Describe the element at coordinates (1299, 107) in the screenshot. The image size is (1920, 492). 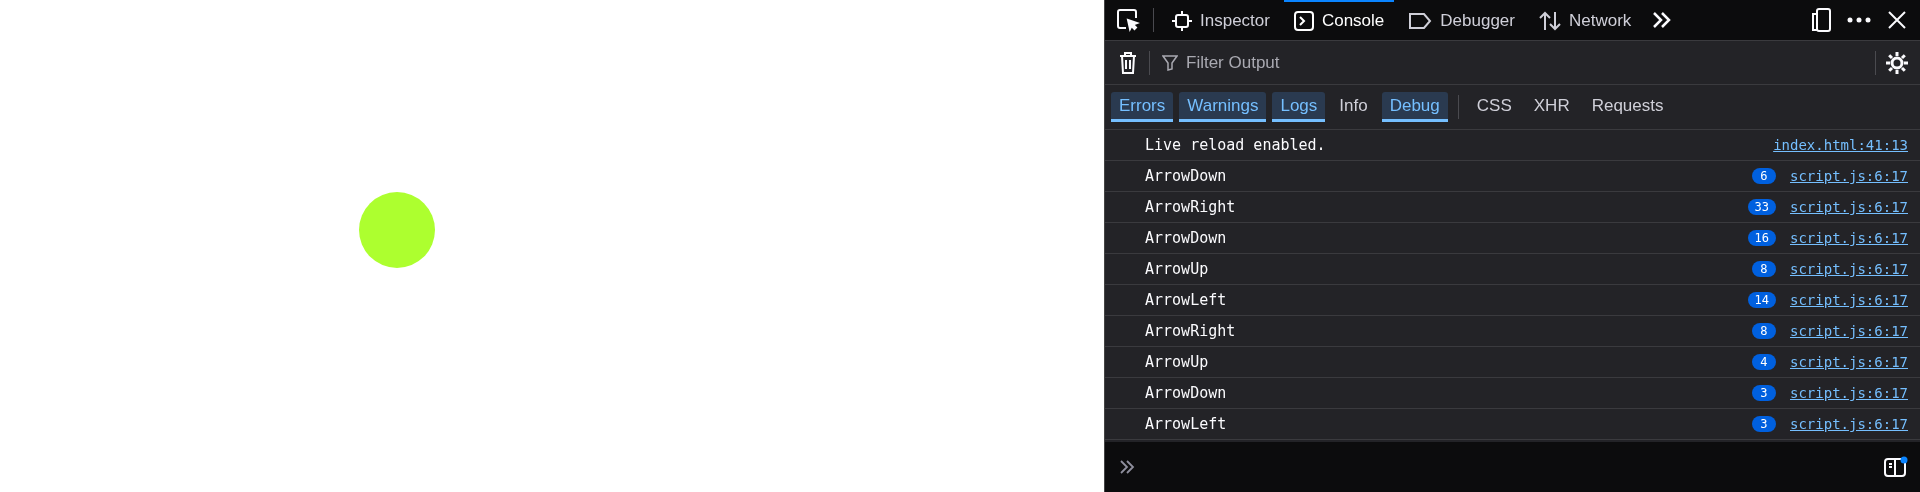
I see `log-level-toggle: Logs` at that location.